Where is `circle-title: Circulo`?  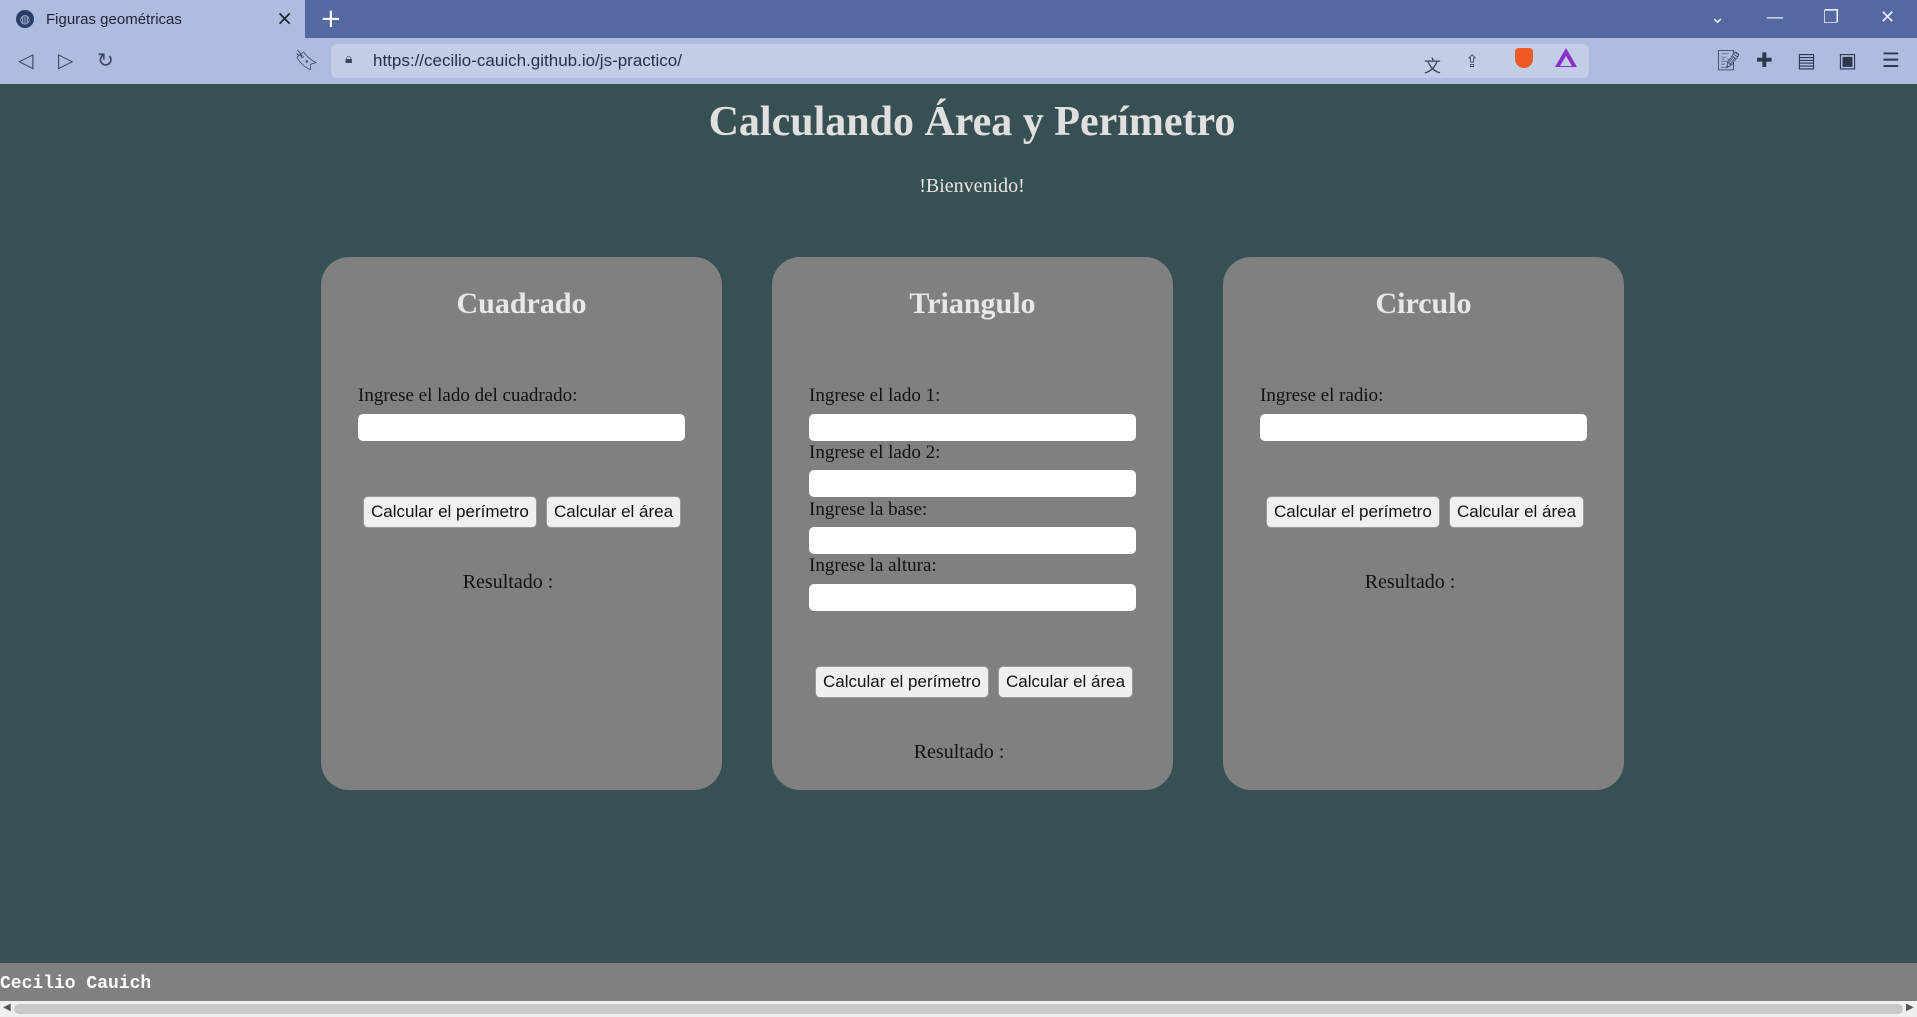
circle-title: Circulo is located at coordinates (1423, 303).